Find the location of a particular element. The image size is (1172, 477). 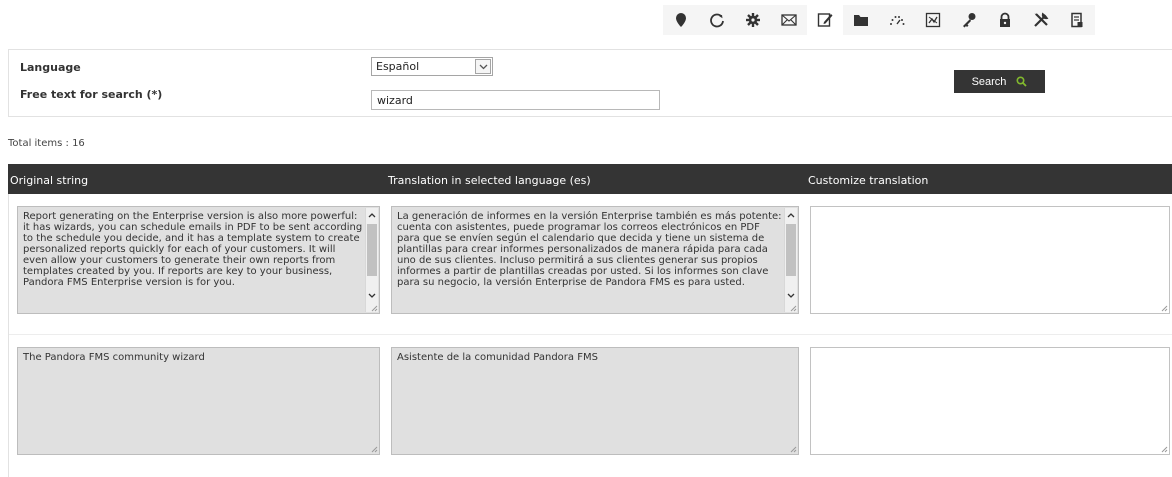

clipboard-icon is located at coordinates (1077, 20).